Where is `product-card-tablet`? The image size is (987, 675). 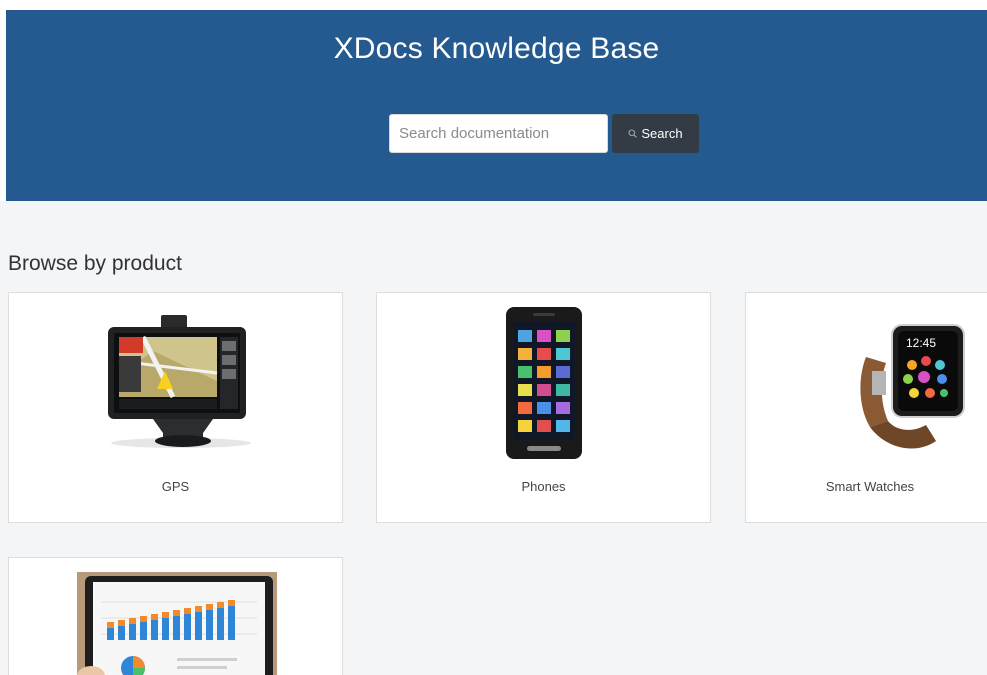
product-card-tablet is located at coordinates (175, 616).